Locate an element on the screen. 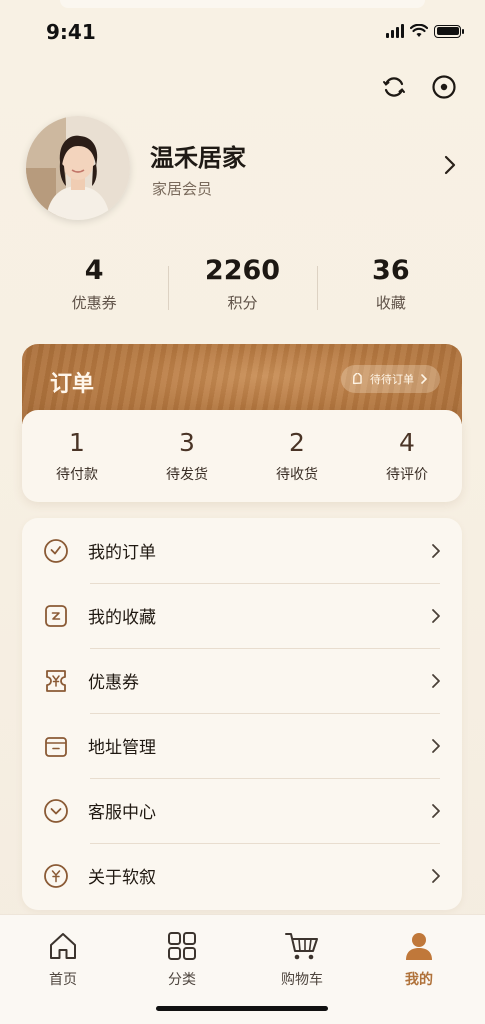  stats-row: 4 优惠券 2260 积分 36 收藏 is located at coordinates (242, 289).